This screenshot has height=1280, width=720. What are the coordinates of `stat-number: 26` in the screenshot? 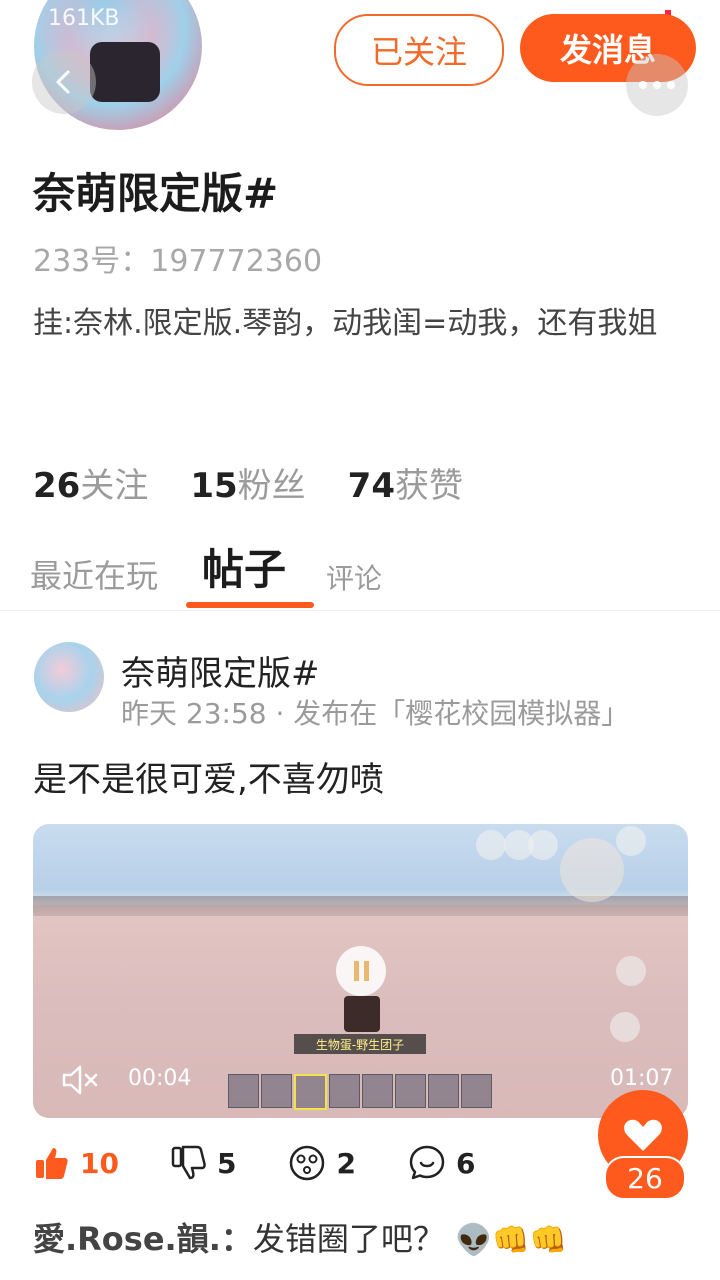 It's located at (57, 486).